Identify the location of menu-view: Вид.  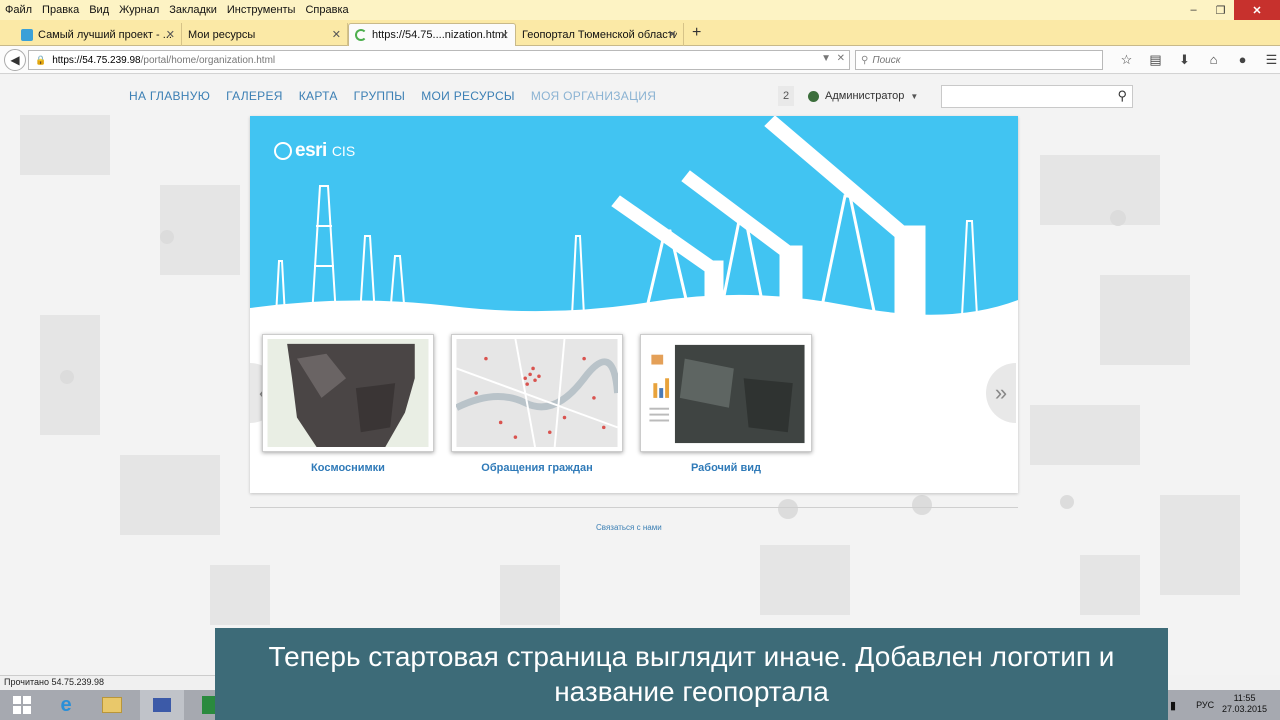
(99, 10).